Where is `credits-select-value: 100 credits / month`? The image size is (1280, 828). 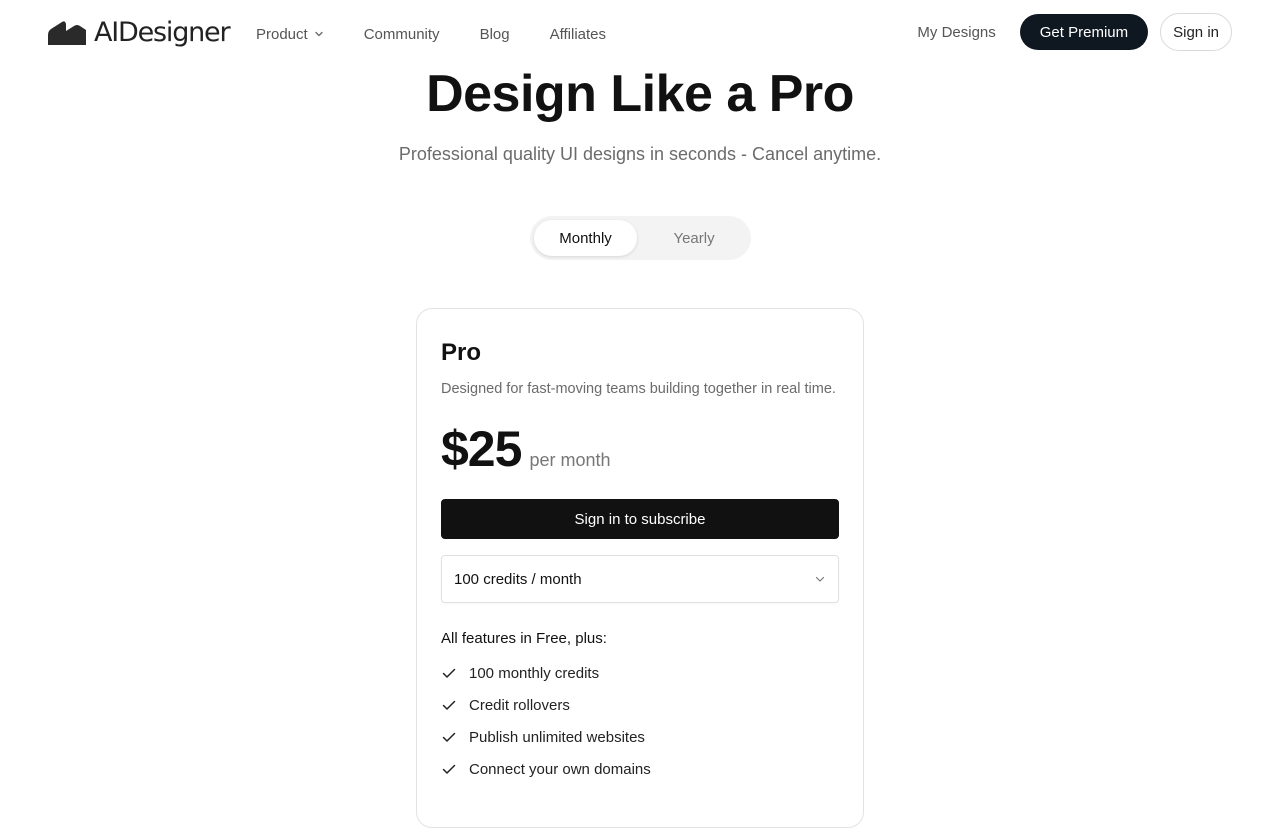 credits-select-value: 100 credits / month is located at coordinates (518, 579).